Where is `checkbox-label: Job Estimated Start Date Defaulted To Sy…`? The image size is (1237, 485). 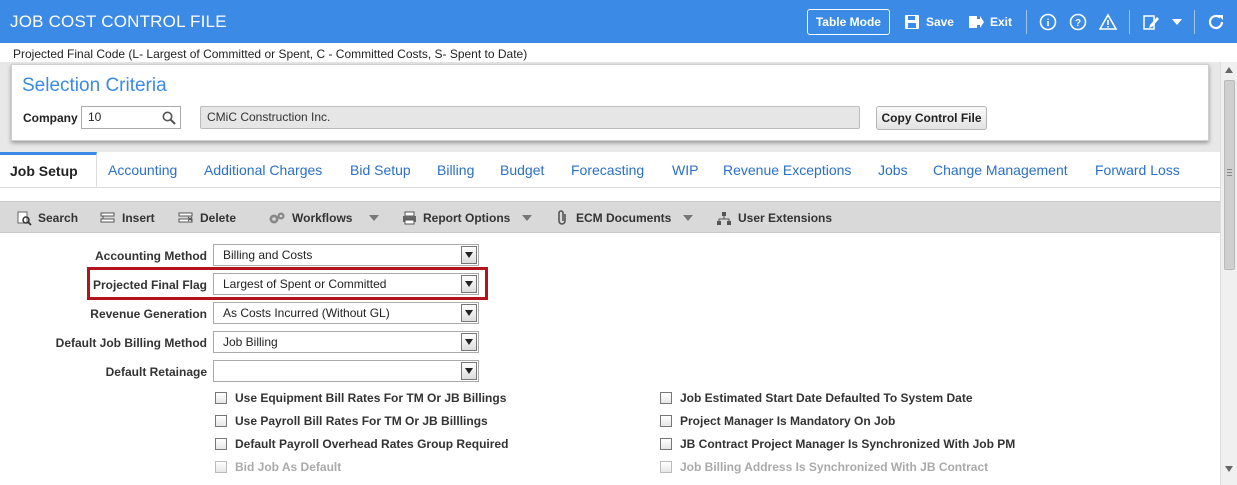 checkbox-label: Job Estimated Start Date Defaulted To Sy… is located at coordinates (826, 398).